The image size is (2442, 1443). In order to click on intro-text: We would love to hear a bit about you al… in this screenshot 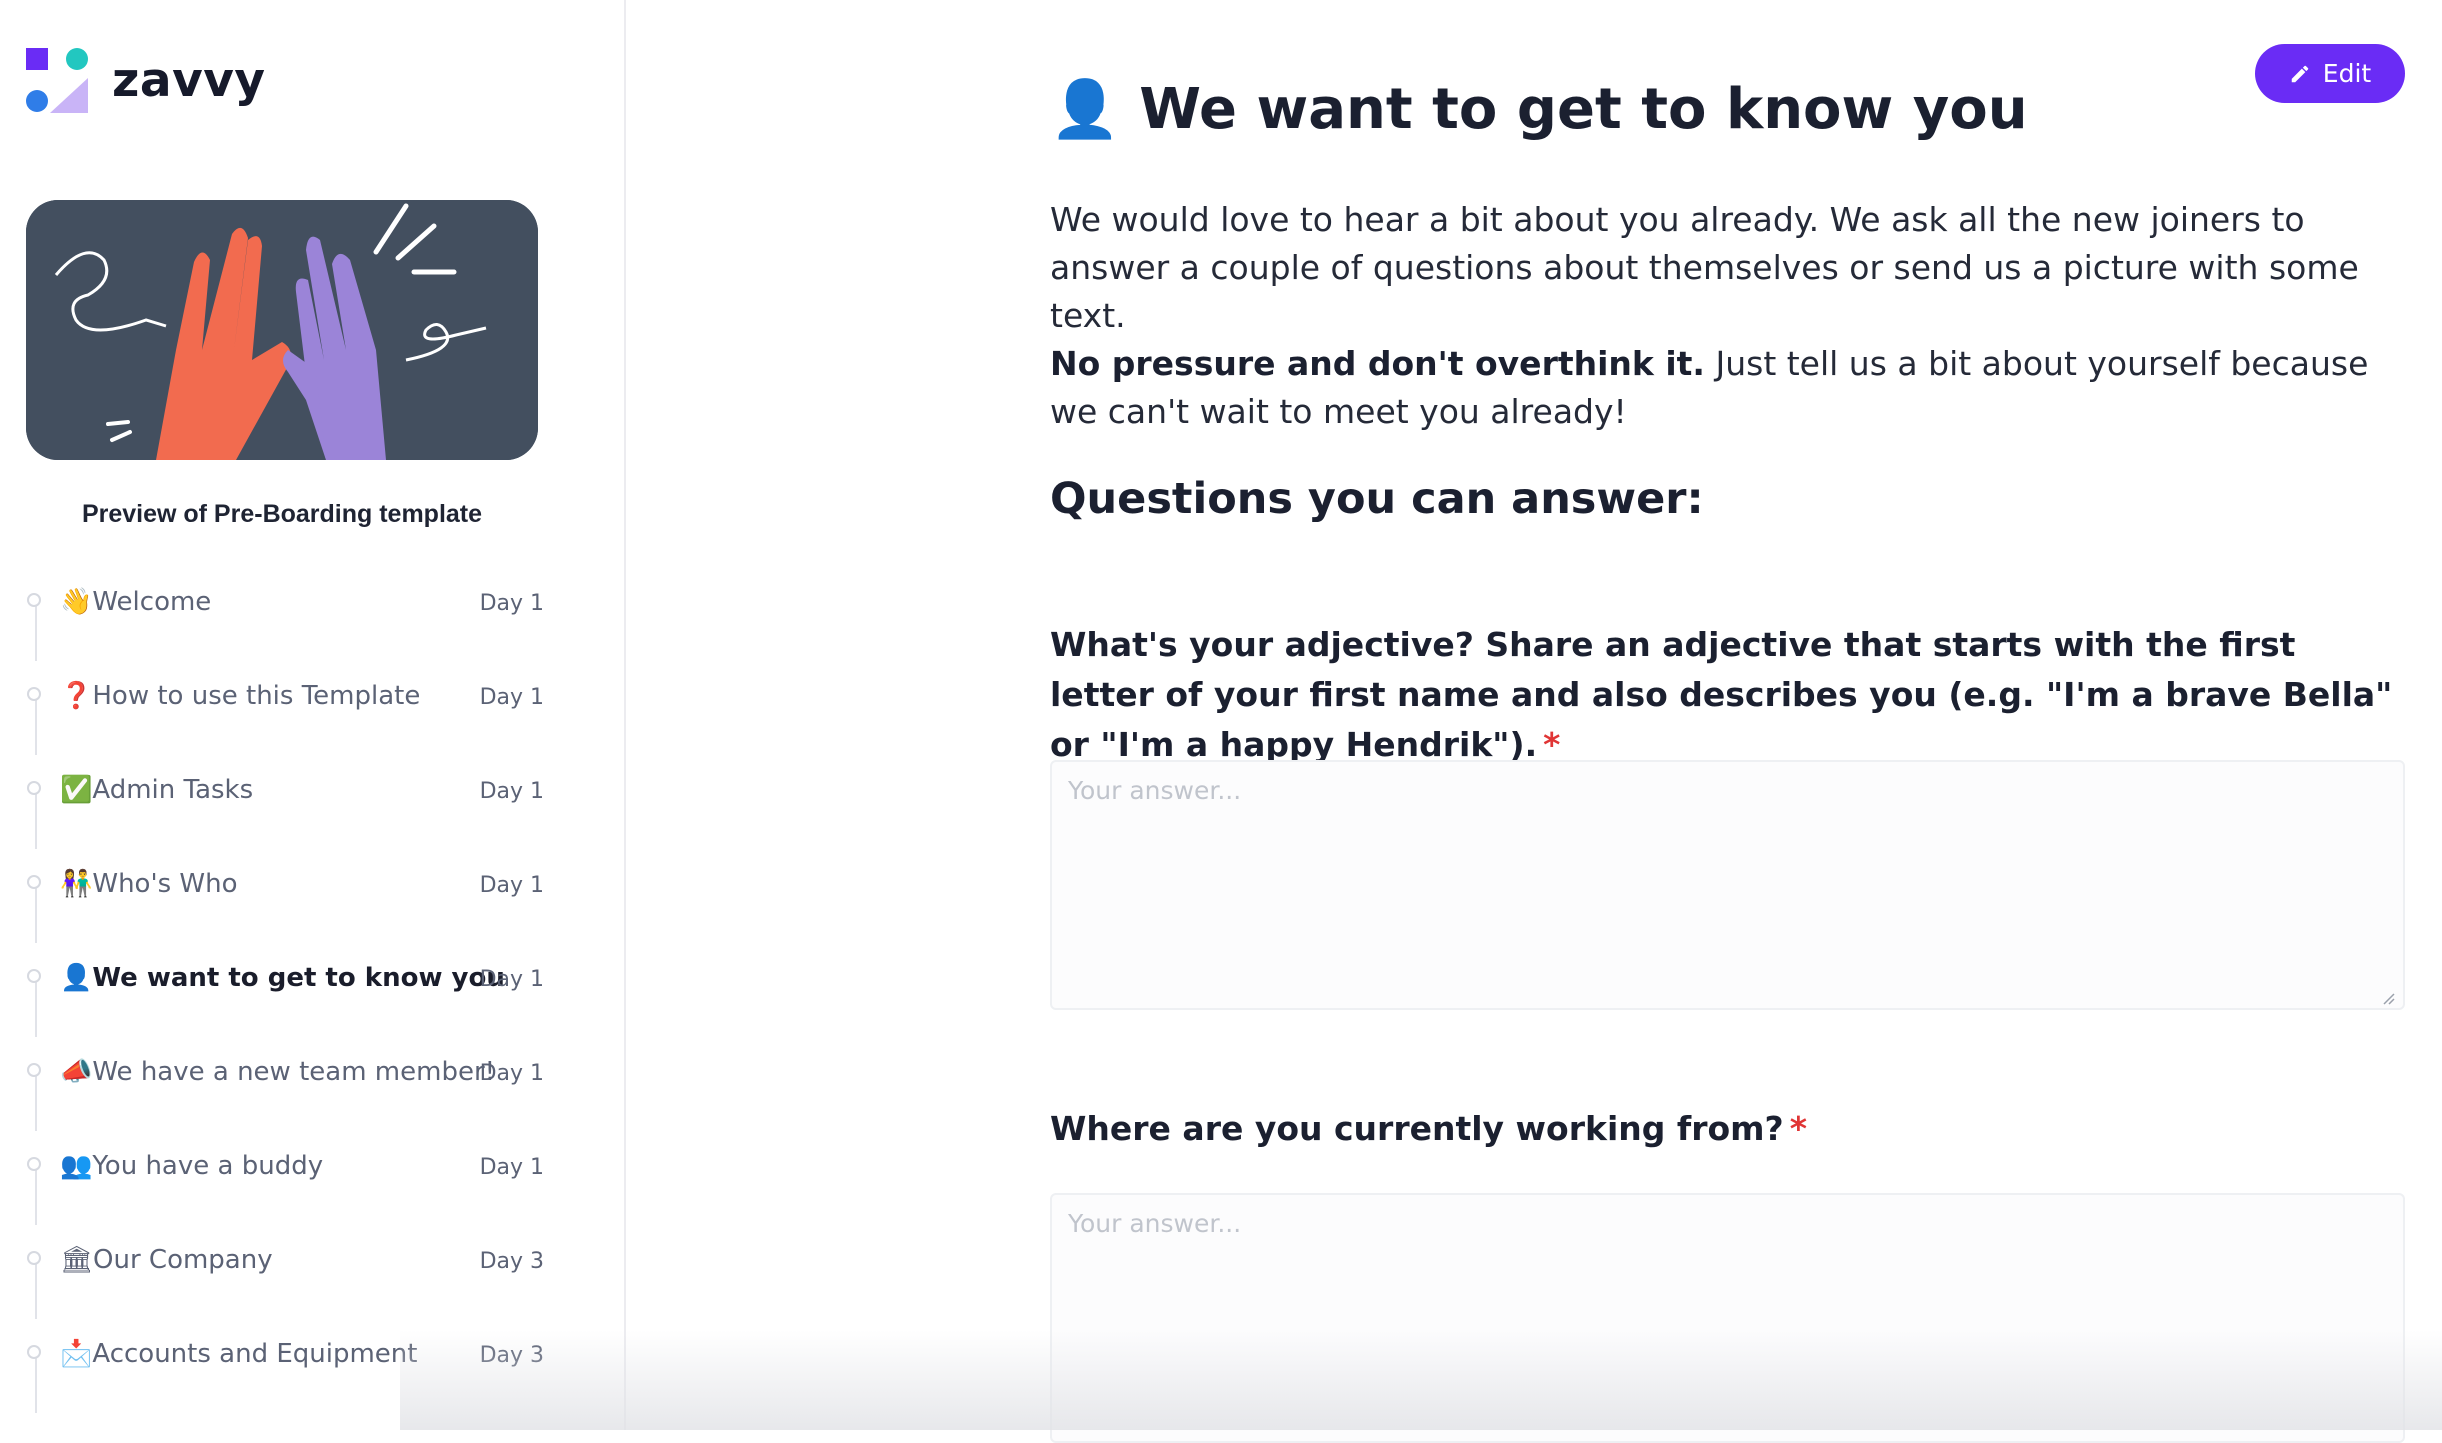, I will do `click(1730, 316)`.